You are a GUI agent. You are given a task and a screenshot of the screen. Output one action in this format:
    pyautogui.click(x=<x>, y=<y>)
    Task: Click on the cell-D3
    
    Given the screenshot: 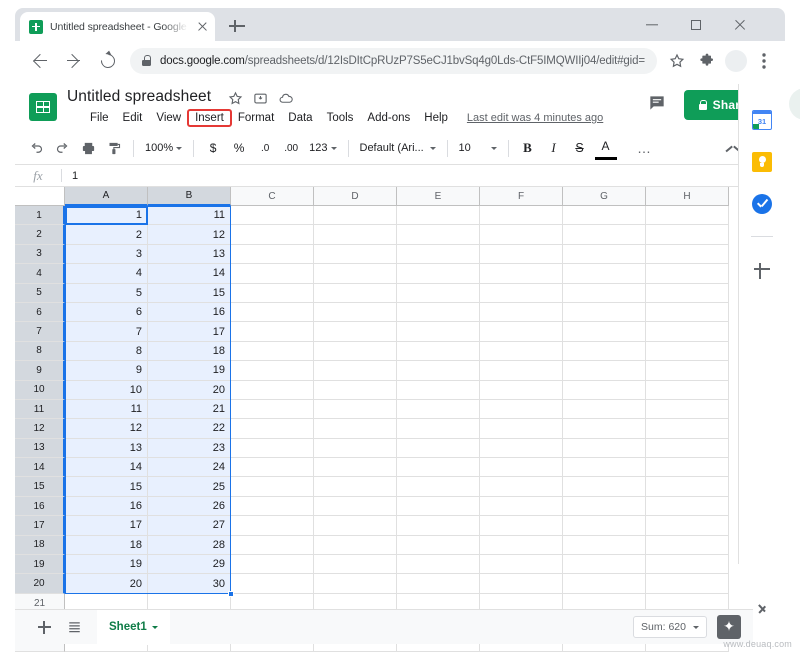 What is the action you would take?
    pyautogui.click(x=355, y=254)
    